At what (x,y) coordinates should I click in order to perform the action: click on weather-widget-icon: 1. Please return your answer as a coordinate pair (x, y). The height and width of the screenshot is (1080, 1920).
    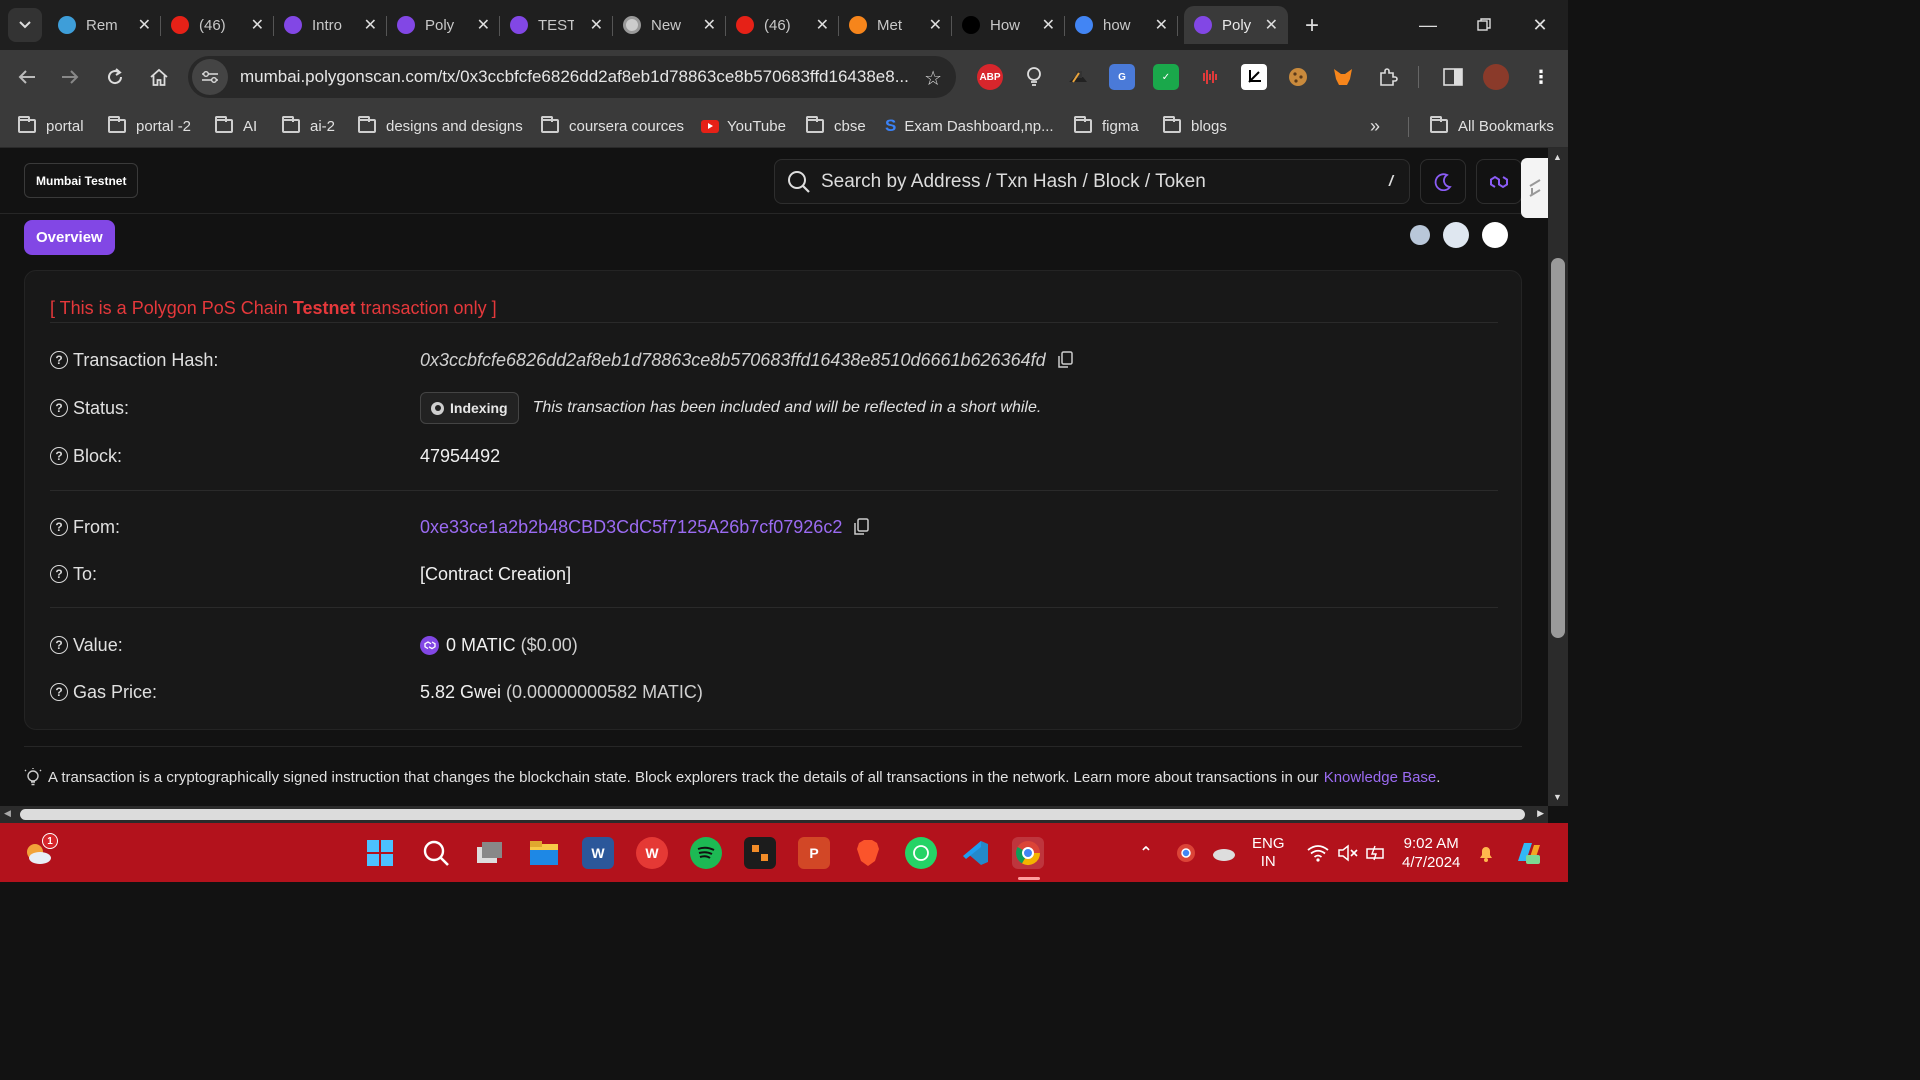
    Looking at the image, I should click on (40, 851).